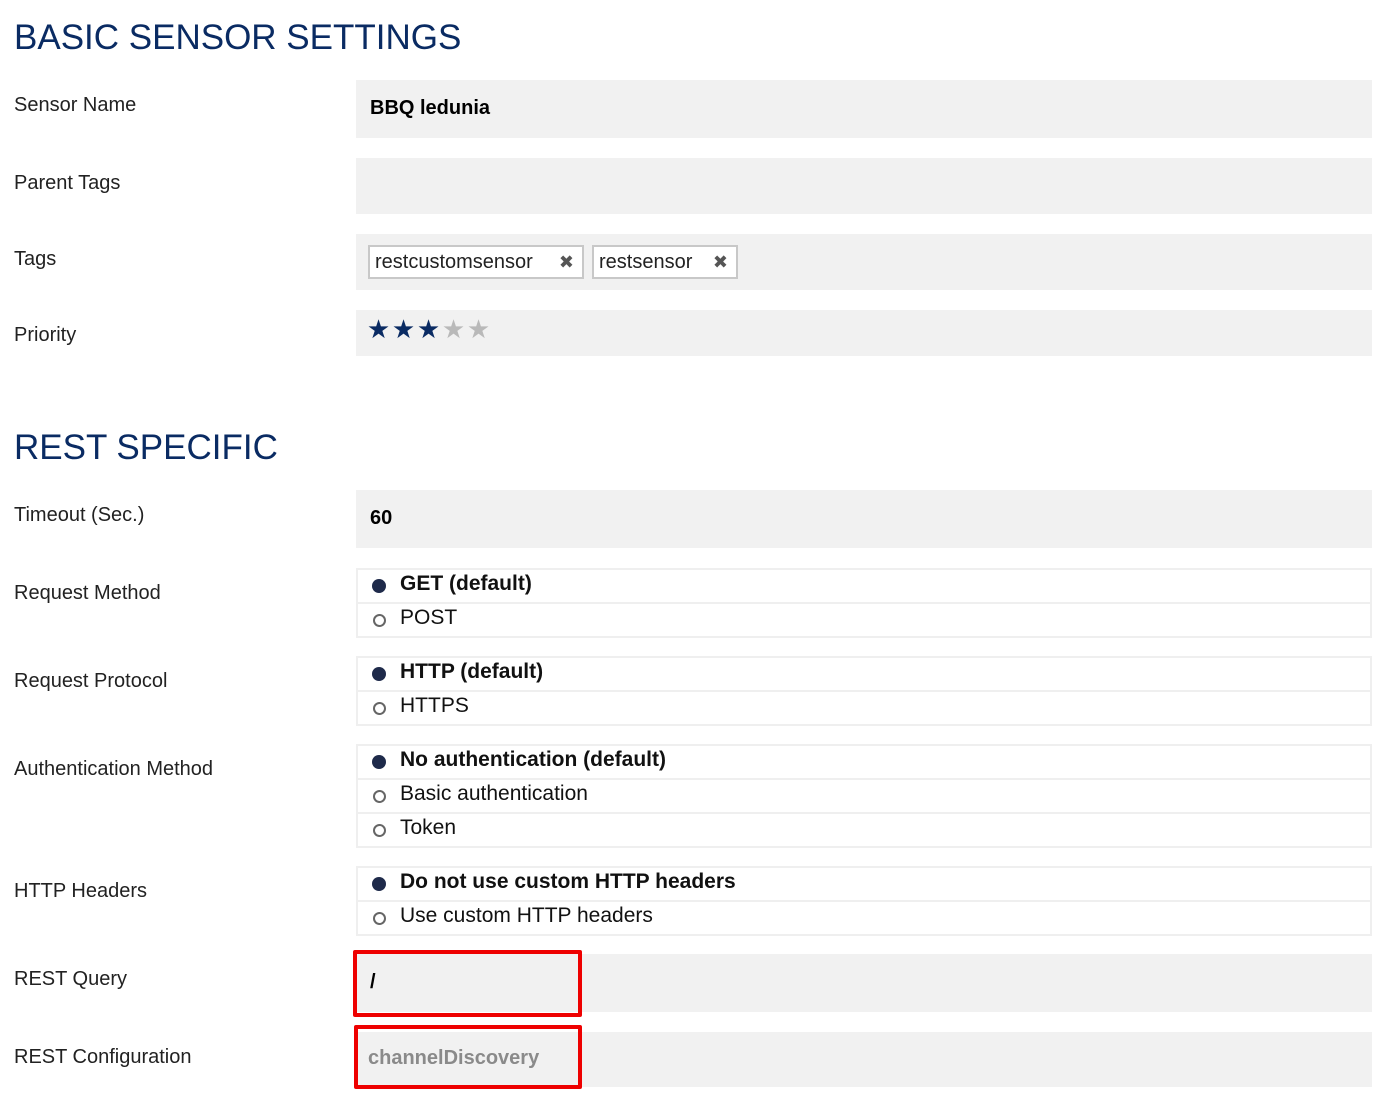  What do you see at coordinates (430, 108) in the screenshot?
I see `sensor-name-value: BBQ ledunia` at bounding box center [430, 108].